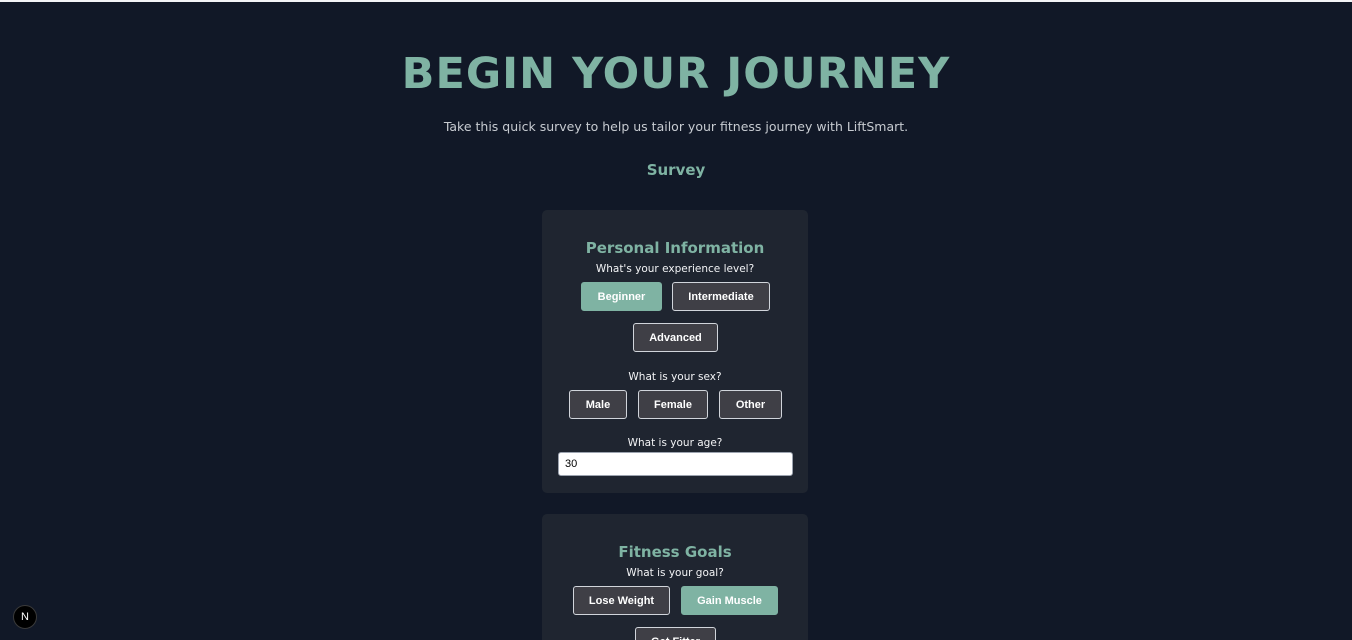 This screenshot has width=1352, height=640. What do you see at coordinates (676, 1) in the screenshot?
I see `top-border` at bounding box center [676, 1].